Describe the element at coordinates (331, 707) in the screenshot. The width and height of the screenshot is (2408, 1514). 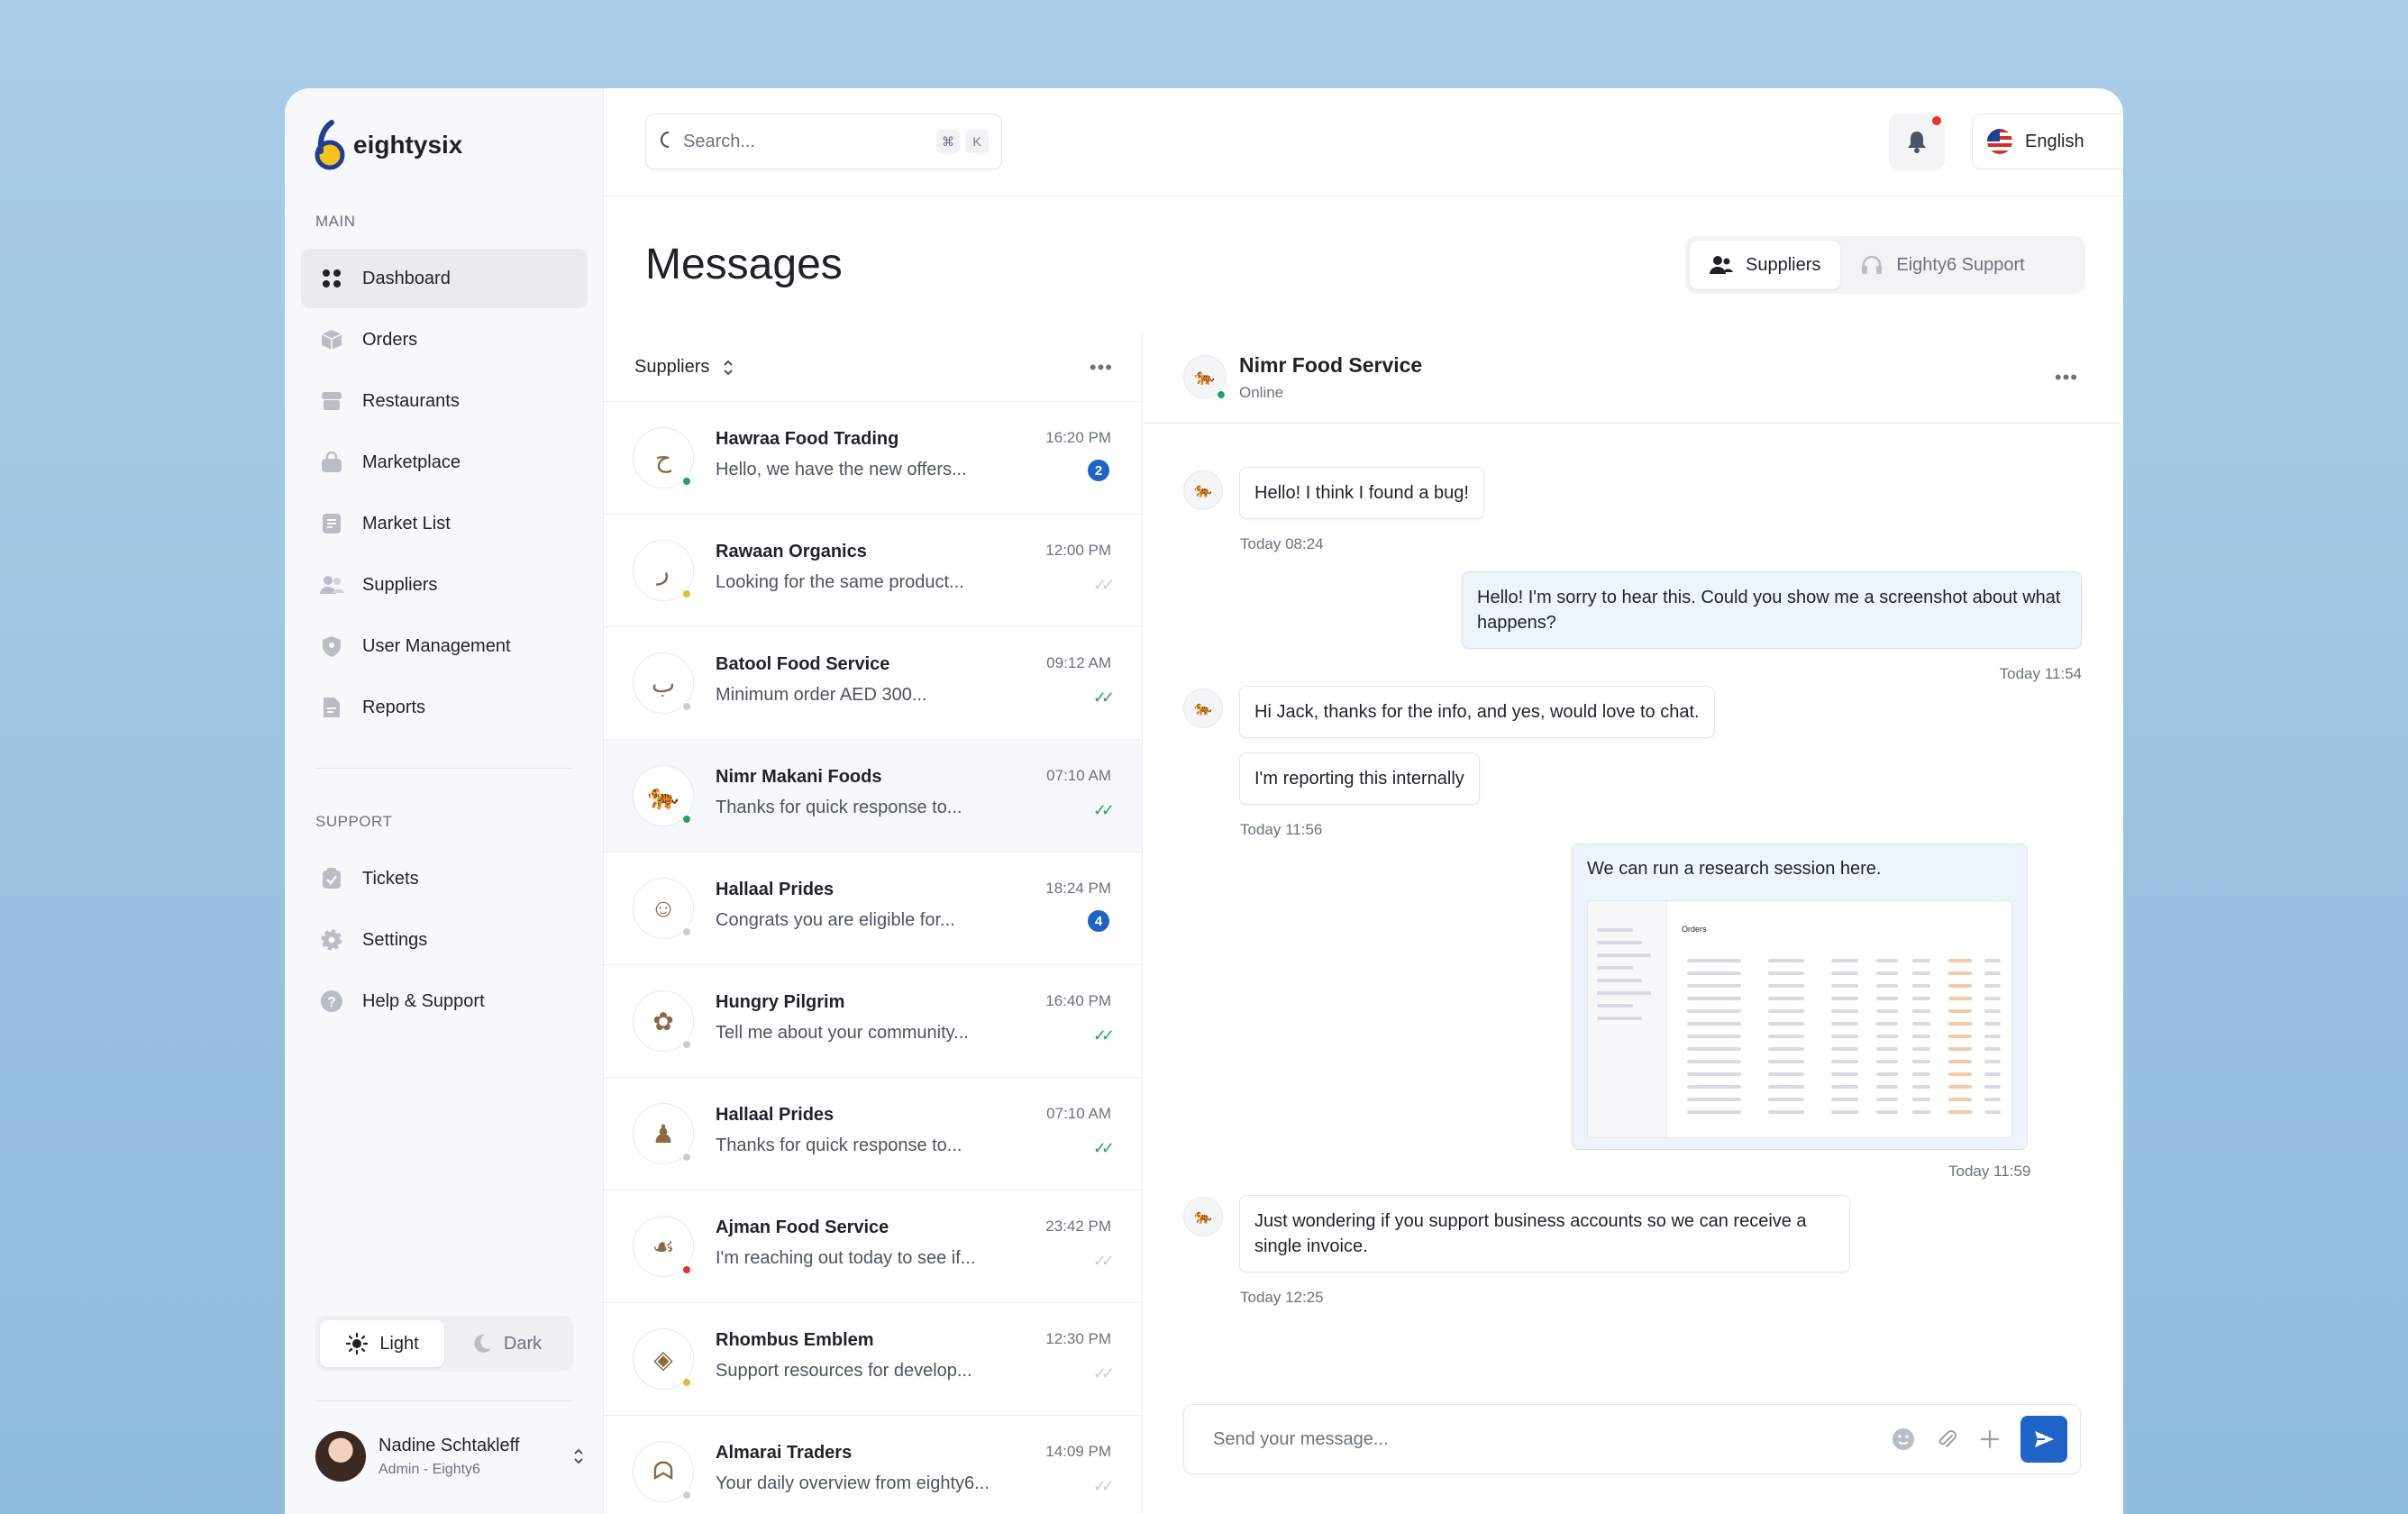
I see `report-icon` at that location.